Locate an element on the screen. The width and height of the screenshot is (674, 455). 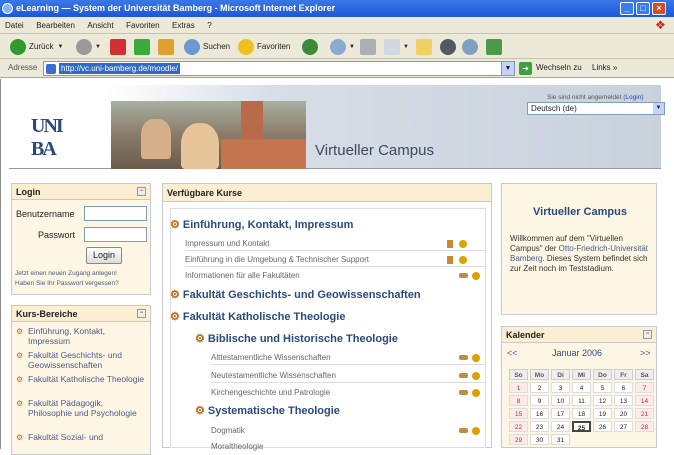
edit-button: ▼ is located at coordinates (396, 46).